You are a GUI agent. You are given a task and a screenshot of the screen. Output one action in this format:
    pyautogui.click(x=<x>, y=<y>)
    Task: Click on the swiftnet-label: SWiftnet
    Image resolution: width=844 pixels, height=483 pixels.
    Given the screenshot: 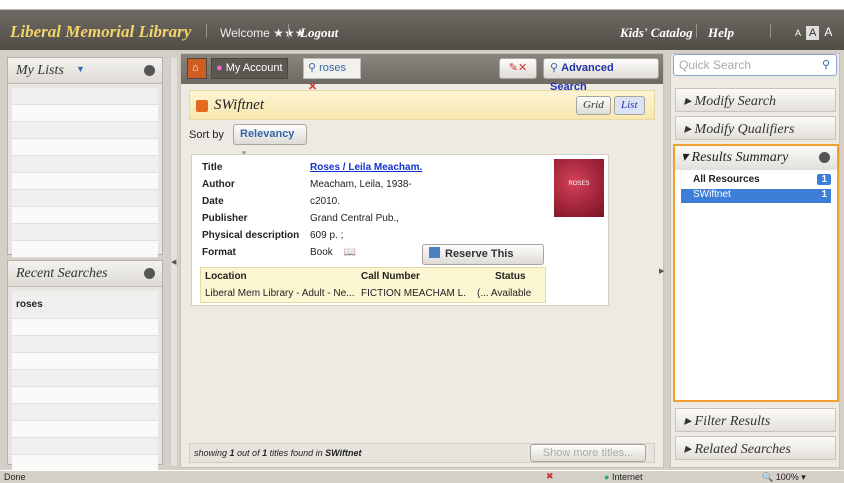 What is the action you would take?
    pyautogui.click(x=712, y=194)
    